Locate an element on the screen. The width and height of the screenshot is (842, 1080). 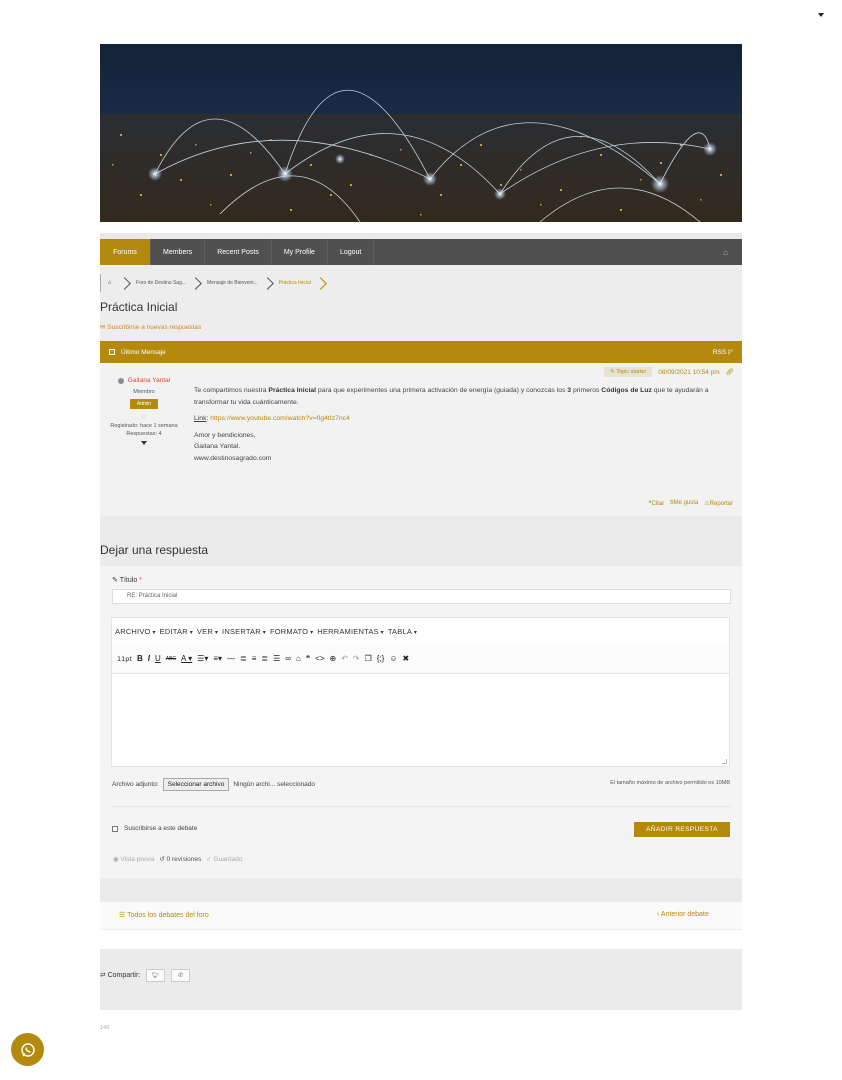
revisions-link: ↺ 0 revisiones is located at coordinates (180, 859).